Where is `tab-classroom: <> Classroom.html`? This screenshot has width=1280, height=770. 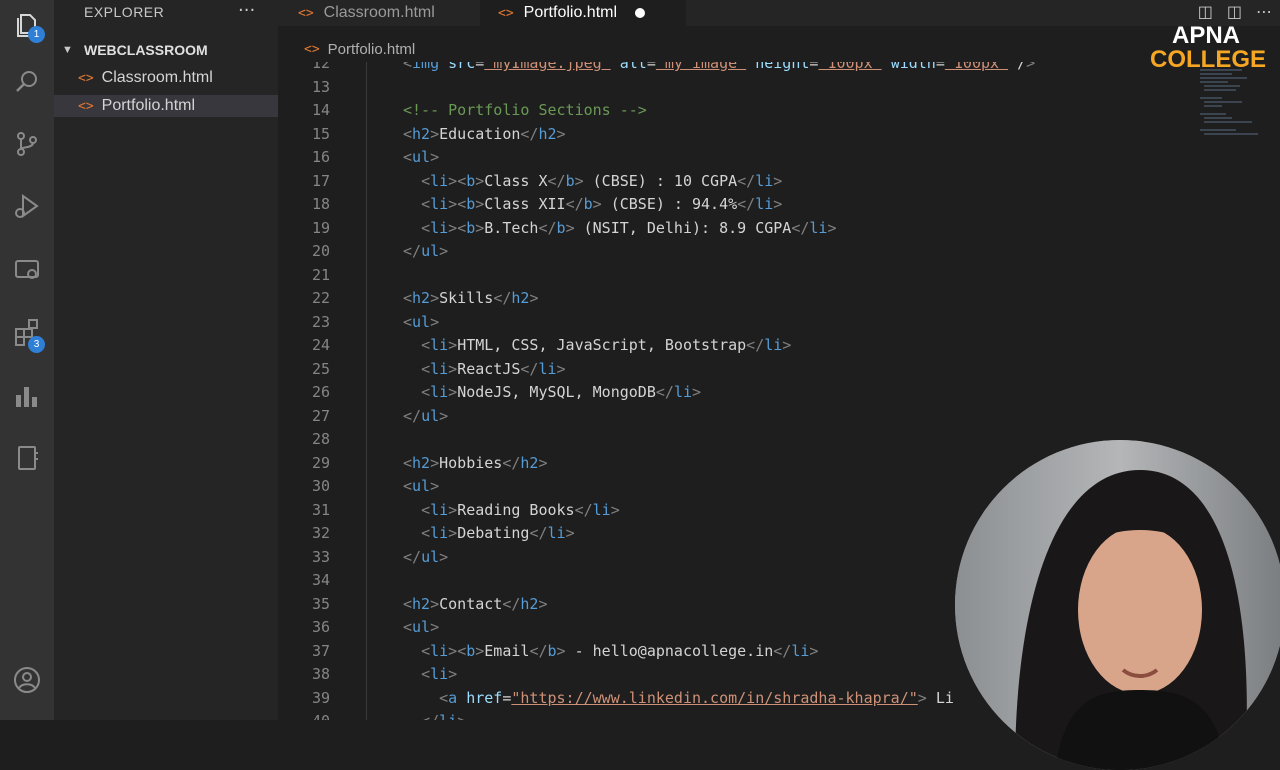 tab-classroom: <> Classroom.html is located at coordinates (366, 13).